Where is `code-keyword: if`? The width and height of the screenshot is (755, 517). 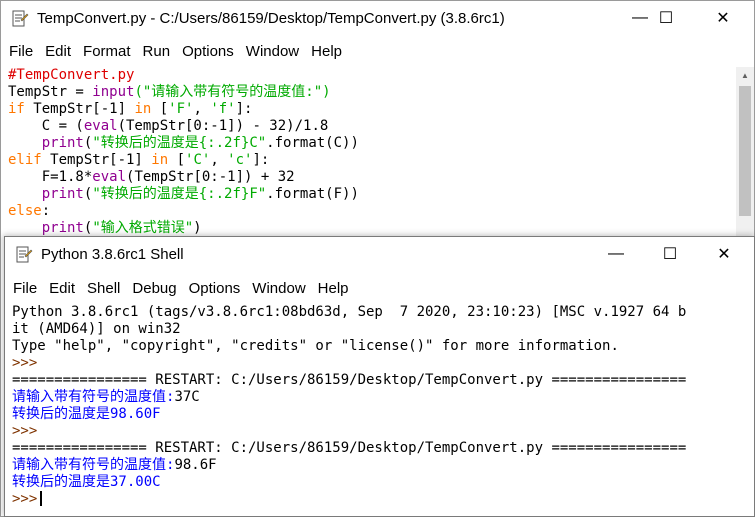
code-keyword: if is located at coordinates (16, 109).